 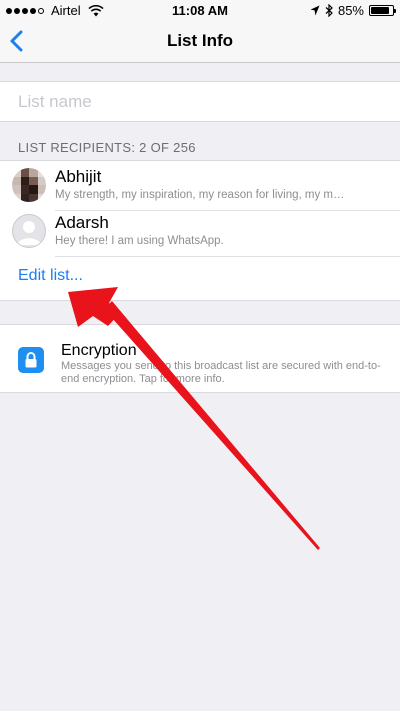 I want to click on default-avatar-icon, so click(x=29, y=231).